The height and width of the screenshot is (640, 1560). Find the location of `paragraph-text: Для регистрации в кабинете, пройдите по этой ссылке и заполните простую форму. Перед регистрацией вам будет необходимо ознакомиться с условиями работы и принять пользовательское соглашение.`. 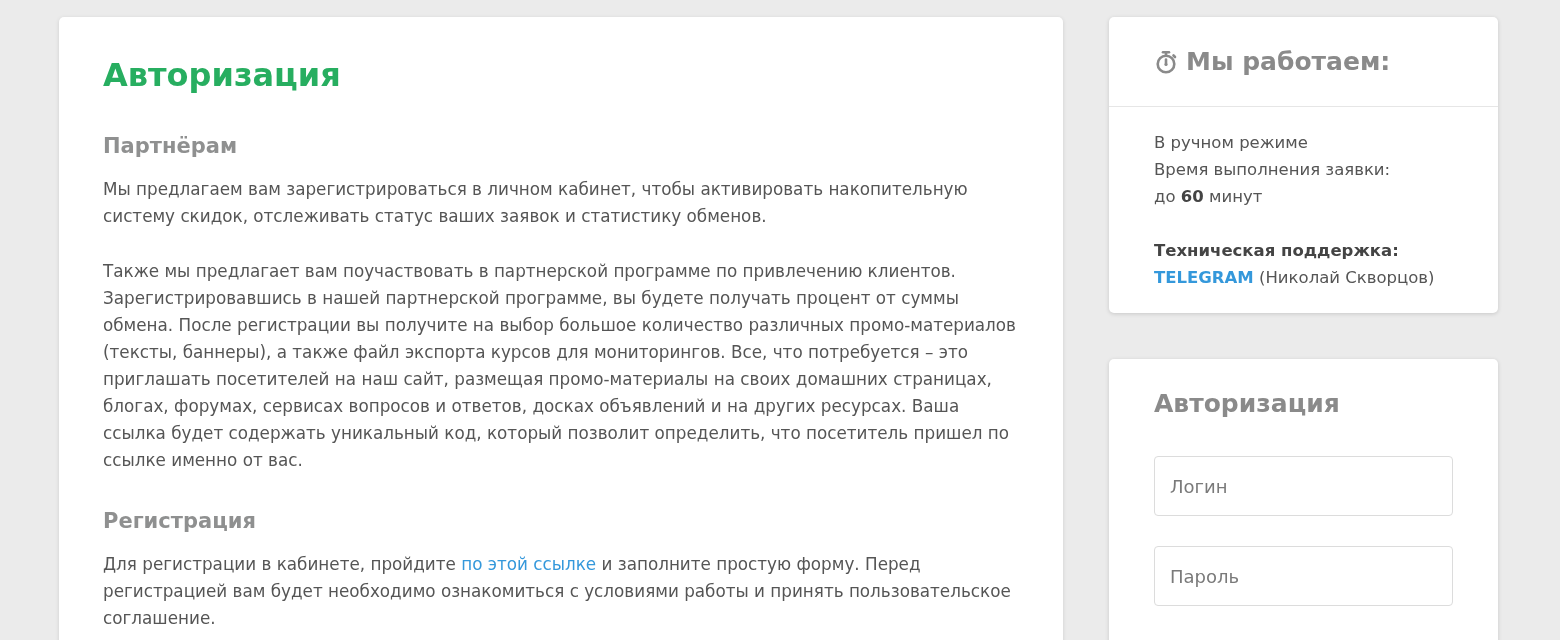

paragraph-text: Для регистрации в кабинете, пройдите по этой ссылке и заполните простую форму. Перед регистрацией вам будет необходимо ознакомиться с условиями работы и принять пользовательское соглашение. is located at coordinates (557, 591).